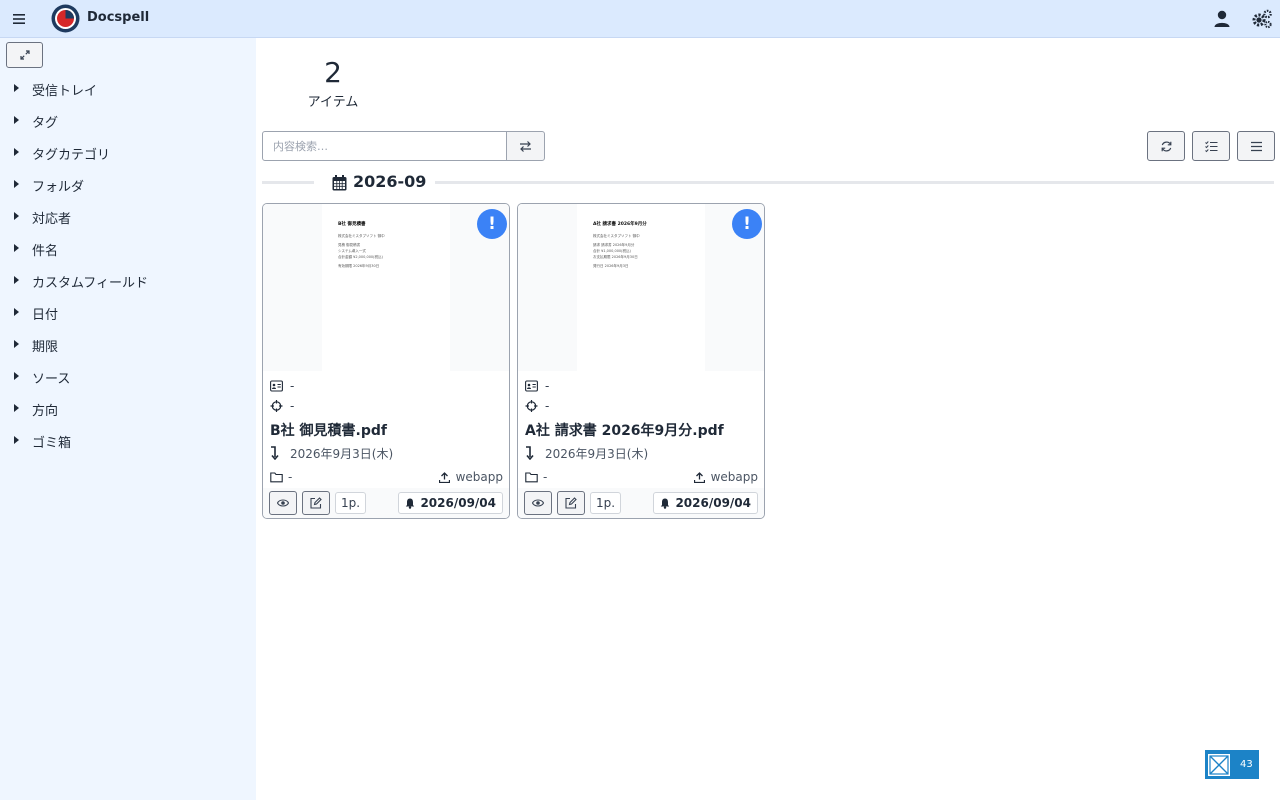 This screenshot has width=1280, height=800. What do you see at coordinates (444, 477) in the screenshot?
I see `upload-icon` at bounding box center [444, 477].